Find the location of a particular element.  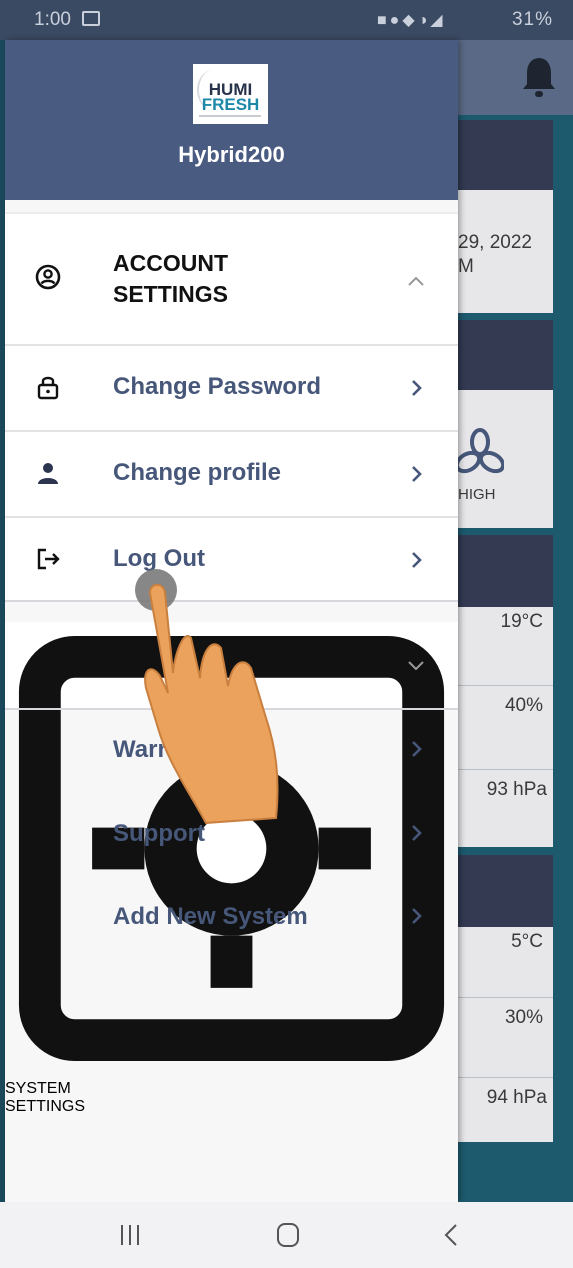

outdoor-card: 5°C 30% 94 hPa is located at coordinates (505, 1034).